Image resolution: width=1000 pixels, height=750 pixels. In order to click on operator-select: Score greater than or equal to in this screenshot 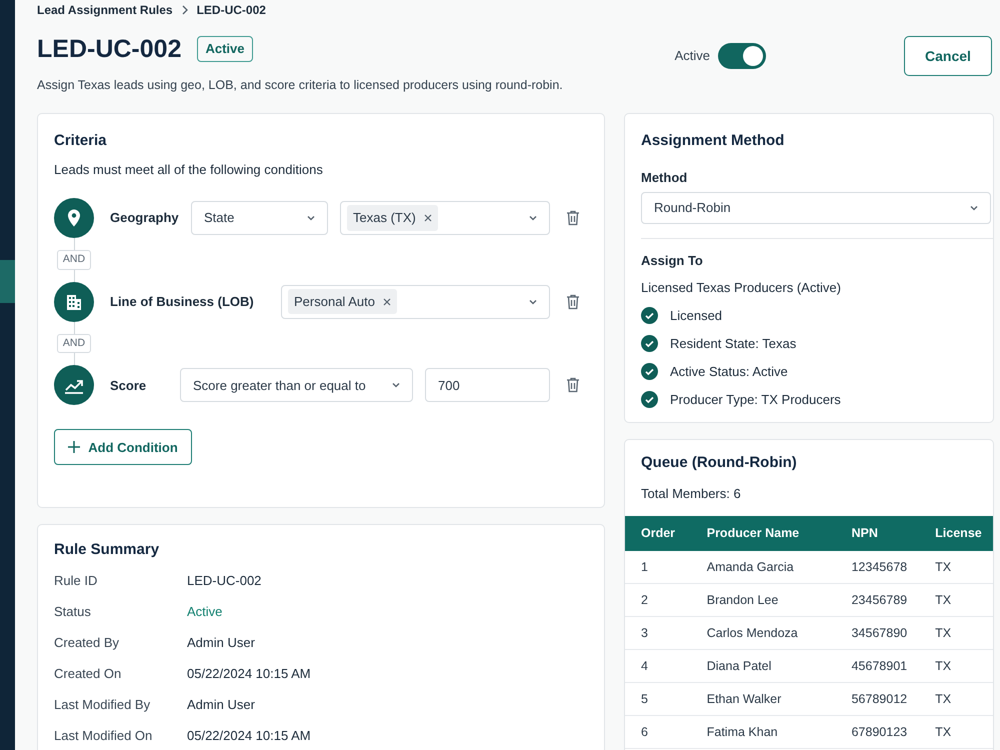, I will do `click(296, 385)`.